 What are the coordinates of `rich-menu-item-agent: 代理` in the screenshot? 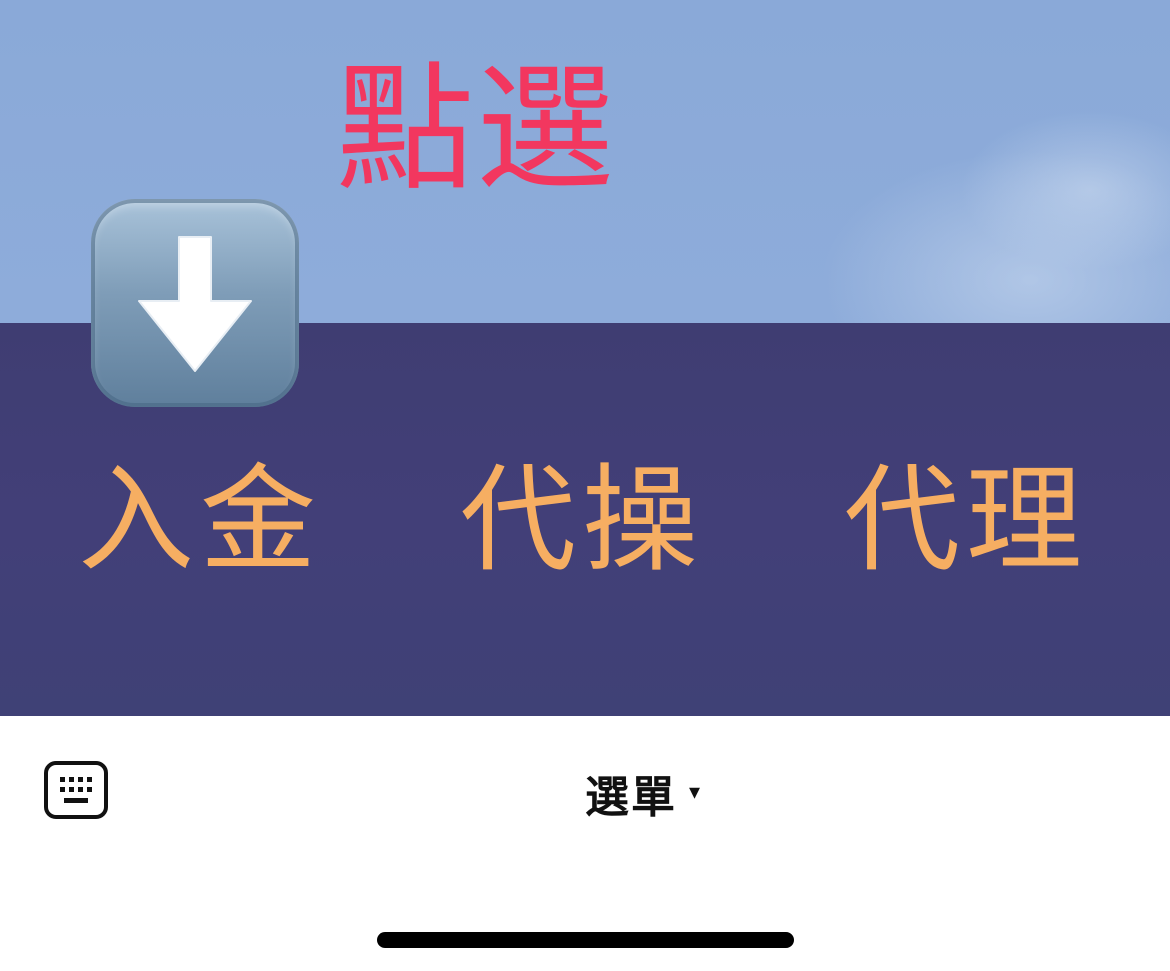 It's located at (966, 521).